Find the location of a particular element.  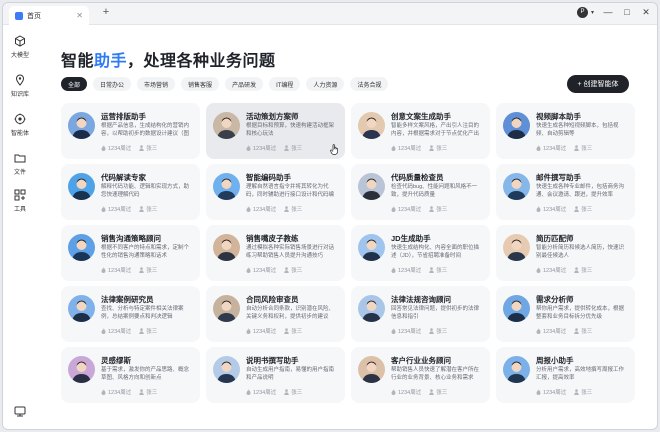

filter-sales: 销售客服 is located at coordinates (200, 84).